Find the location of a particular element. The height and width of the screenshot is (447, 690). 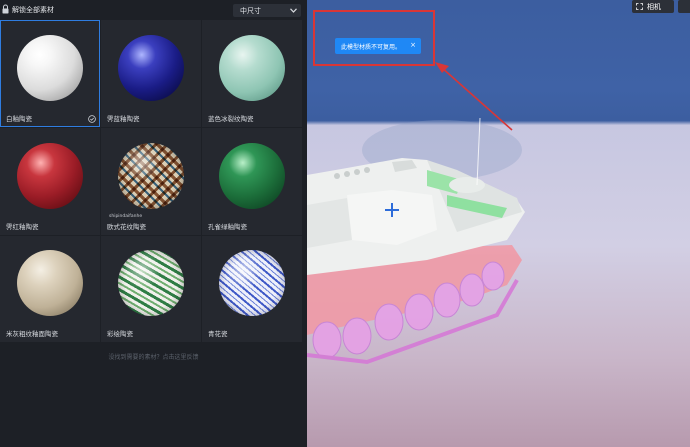

material-tile-ji-blue-glaze: 霁蓝釉陶瓷 is located at coordinates (151, 73).